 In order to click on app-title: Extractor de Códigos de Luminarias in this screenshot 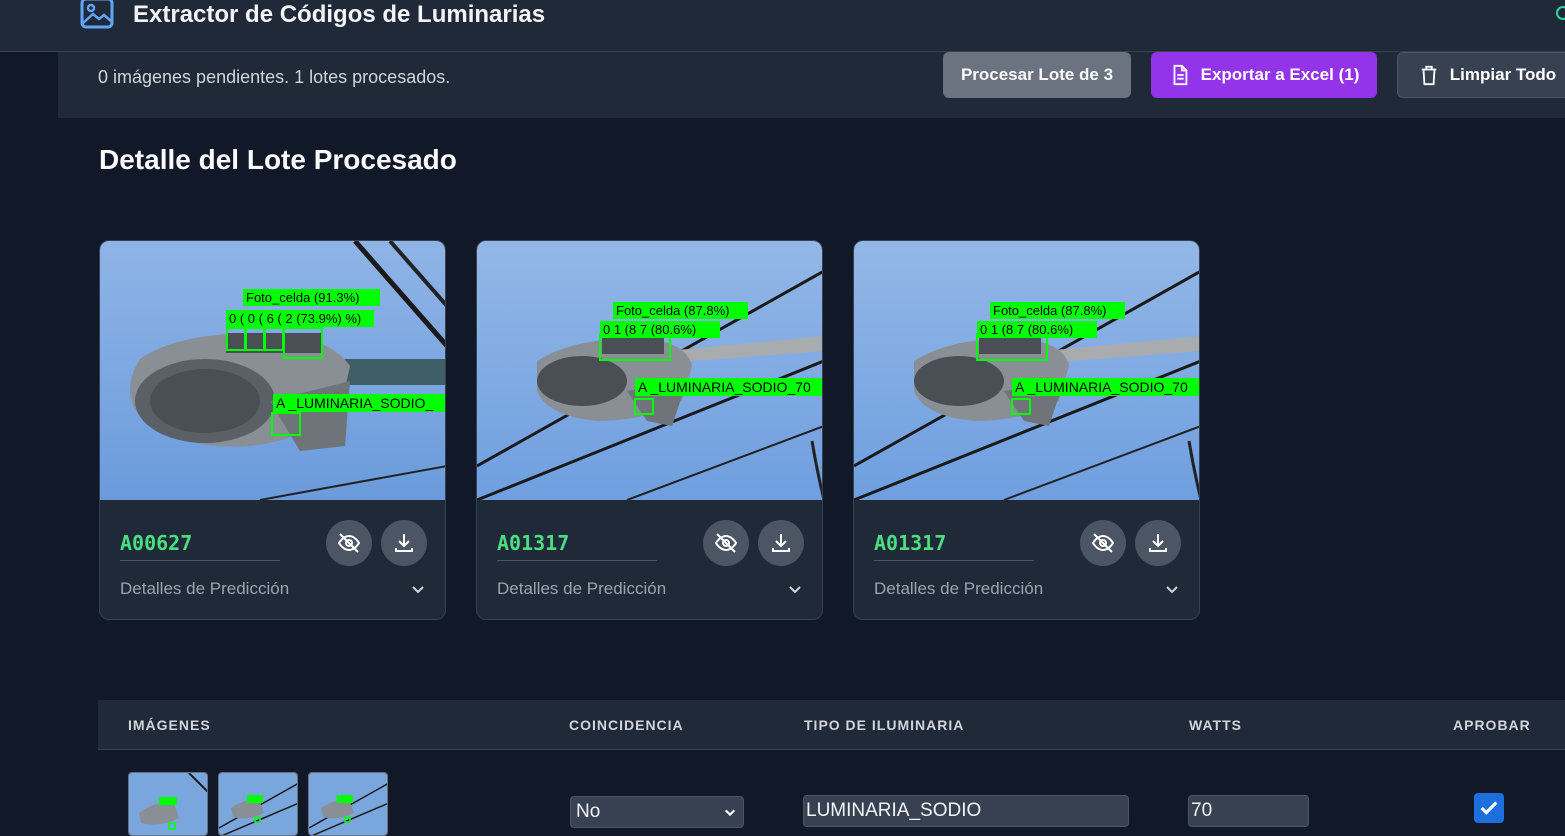, I will do `click(339, 14)`.